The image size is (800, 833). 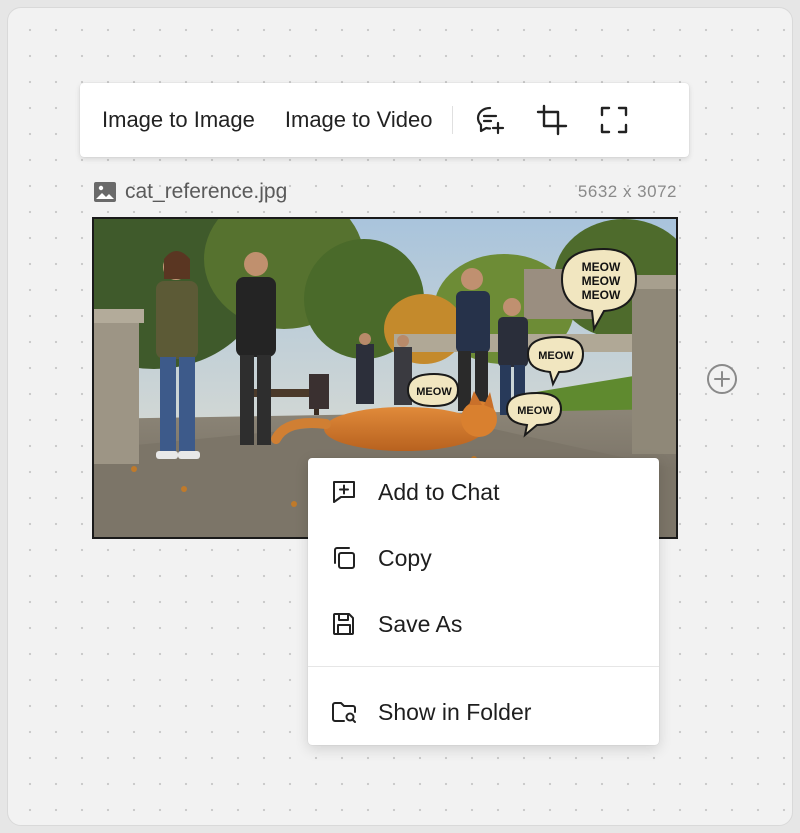 What do you see at coordinates (206, 191) in the screenshot?
I see `file-name: cat_reference.jpg` at bounding box center [206, 191].